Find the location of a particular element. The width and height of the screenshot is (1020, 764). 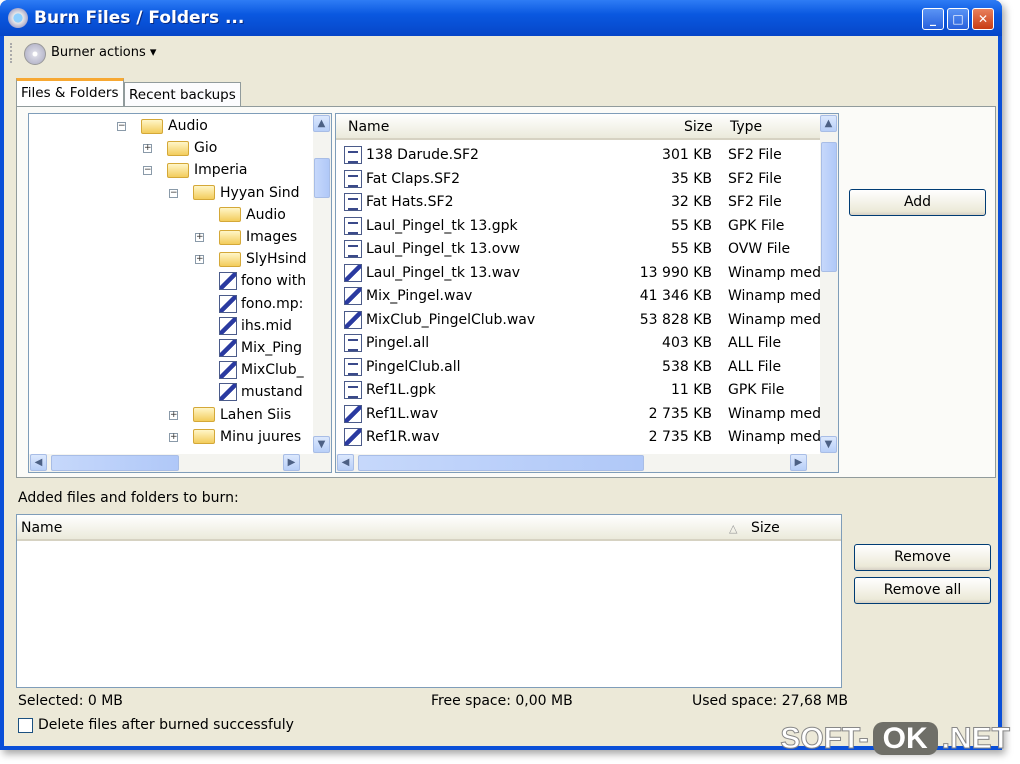

tree-node: Audio is located at coordinates (252, 215).